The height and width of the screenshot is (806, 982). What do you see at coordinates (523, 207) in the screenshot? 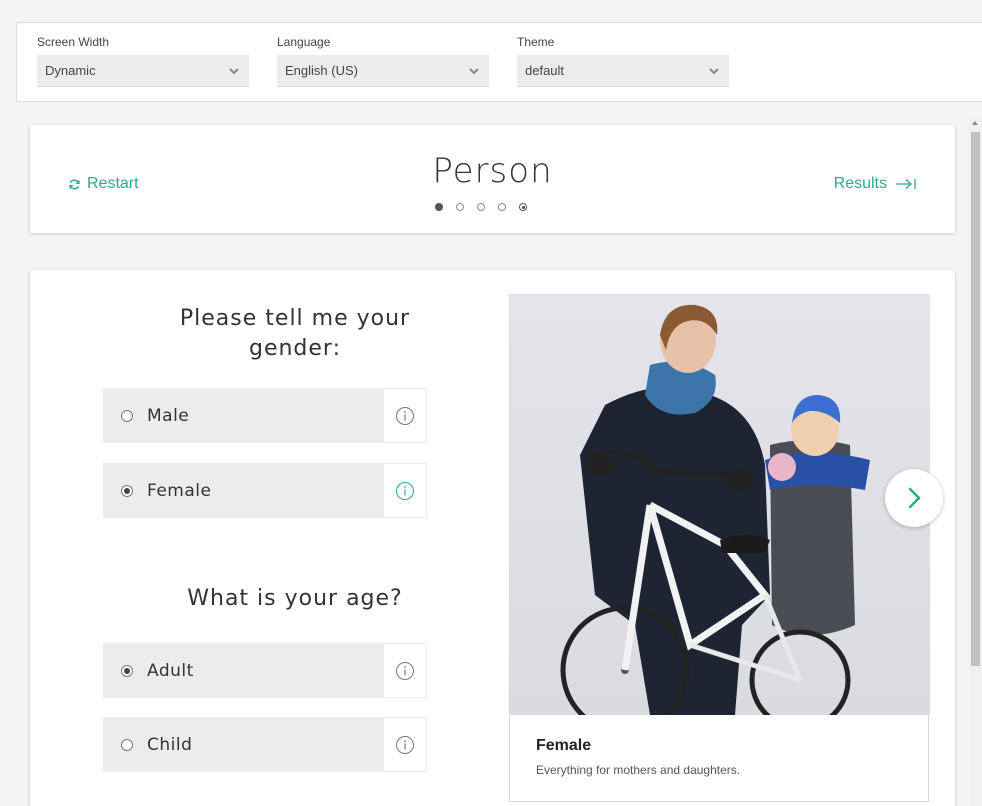
I see `progress-dot-results` at bounding box center [523, 207].